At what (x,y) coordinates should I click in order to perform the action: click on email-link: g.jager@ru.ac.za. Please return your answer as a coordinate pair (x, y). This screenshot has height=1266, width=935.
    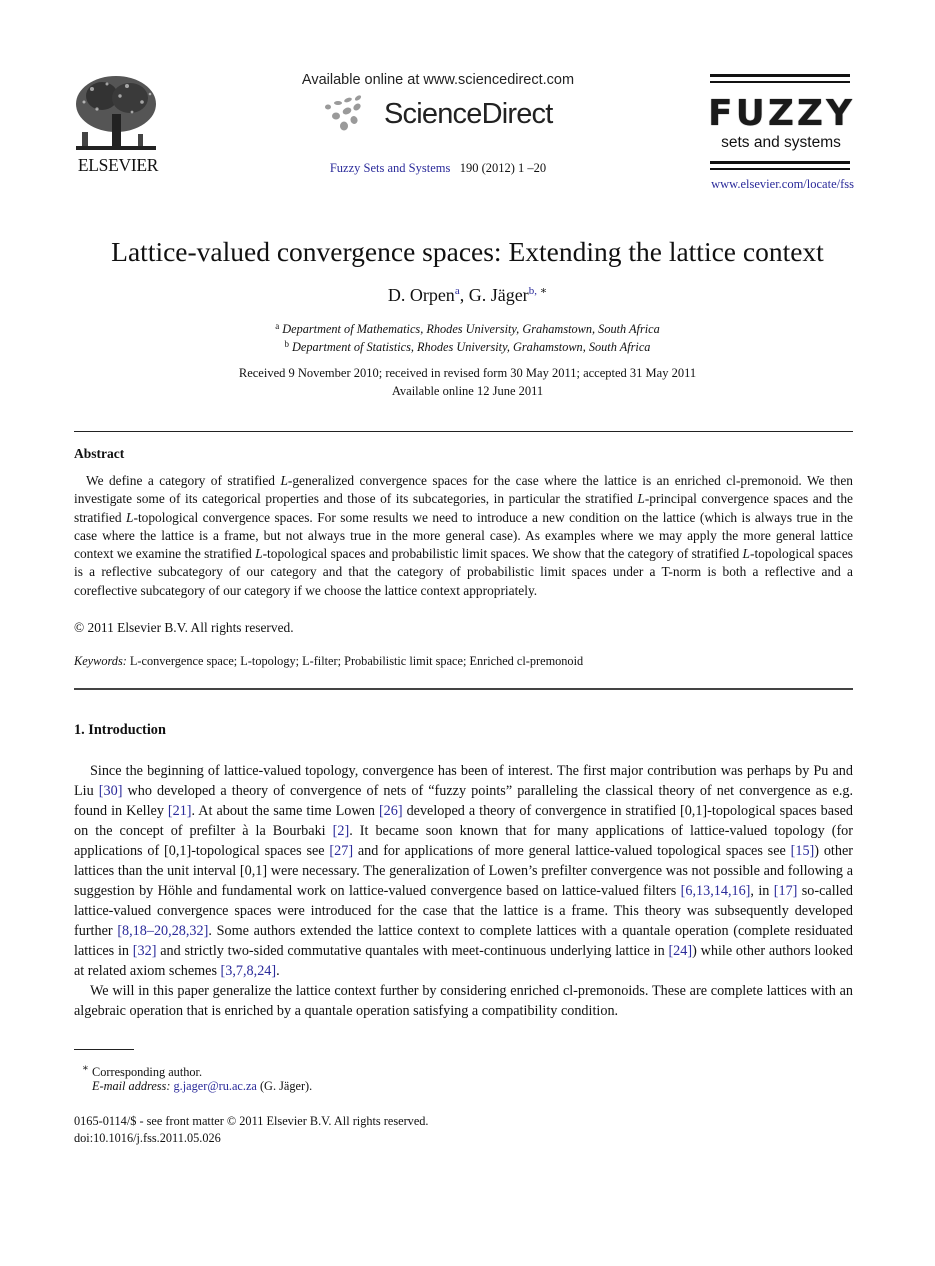
    Looking at the image, I should click on (215, 1086).